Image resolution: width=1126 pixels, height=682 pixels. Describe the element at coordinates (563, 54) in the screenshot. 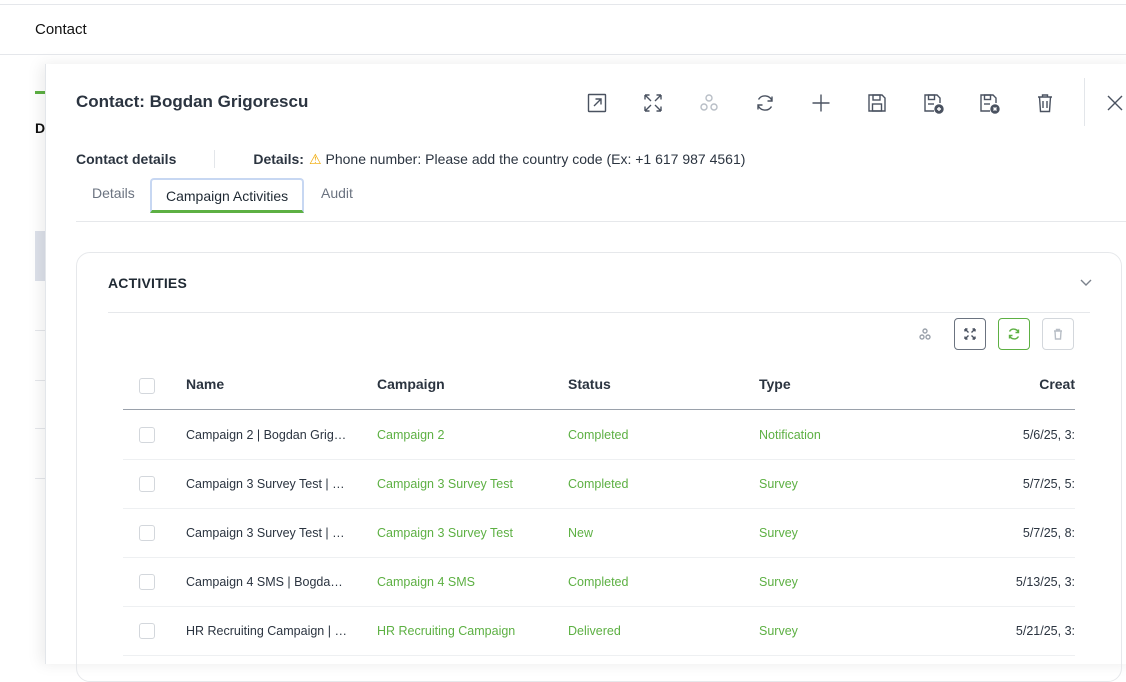

I see `header-divider` at that location.